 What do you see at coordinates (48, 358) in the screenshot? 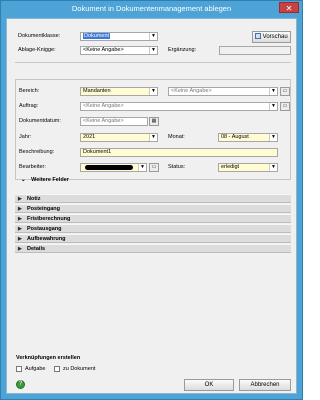
I see `verknuepfungen-heading: Verknüpfungen erstellen` at bounding box center [48, 358].